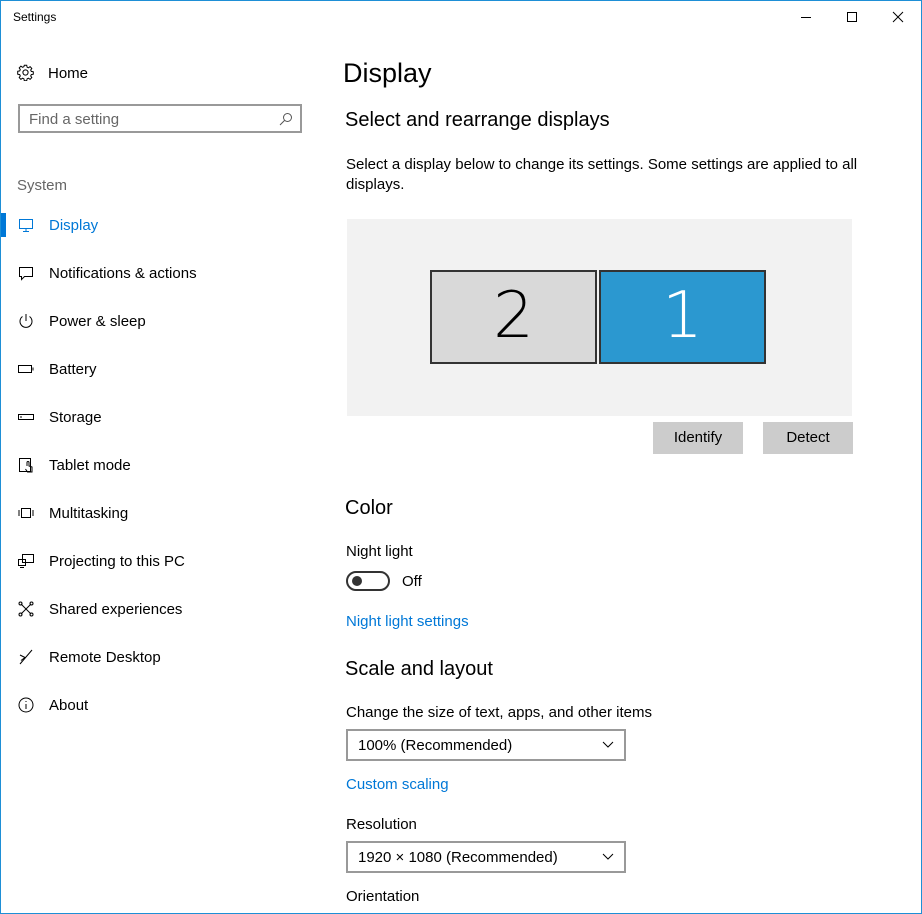  Describe the element at coordinates (381, 824) in the screenshot. I see `resolution-label: Resolution` at that location.